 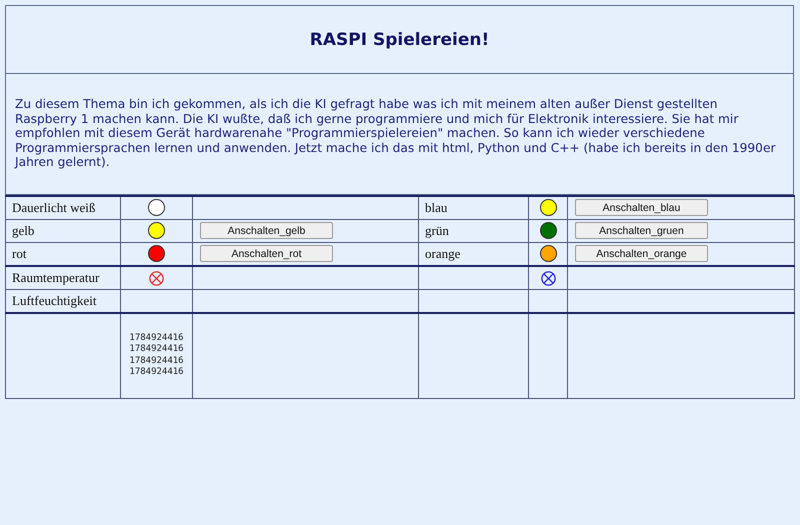 What do you see at coordinates (400, 40) in the screenshot?
I see `page-title: RASPI Spielereien!` at bounding box center [400, 40].